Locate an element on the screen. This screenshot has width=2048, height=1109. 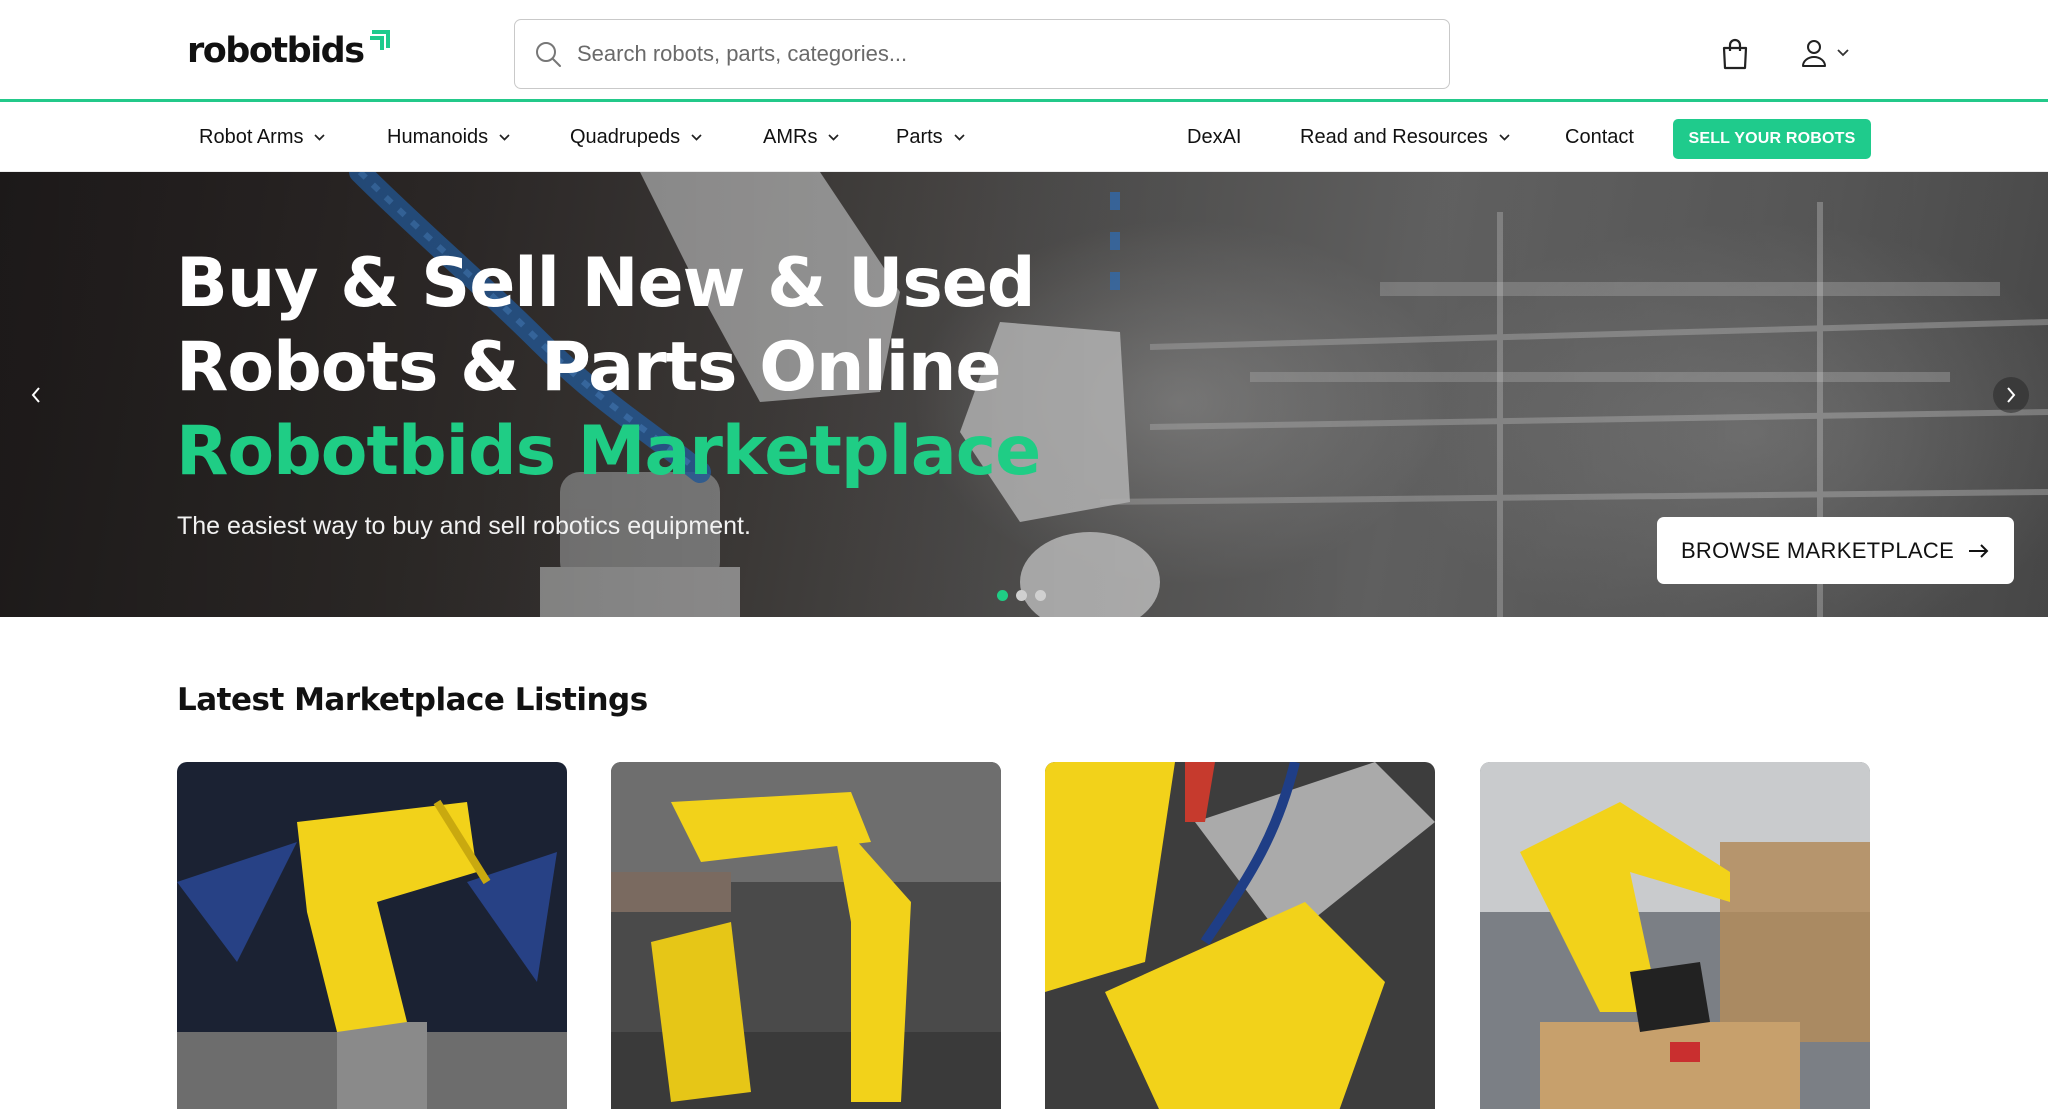
carousel-indicators is located at coordinates (1021, 595).